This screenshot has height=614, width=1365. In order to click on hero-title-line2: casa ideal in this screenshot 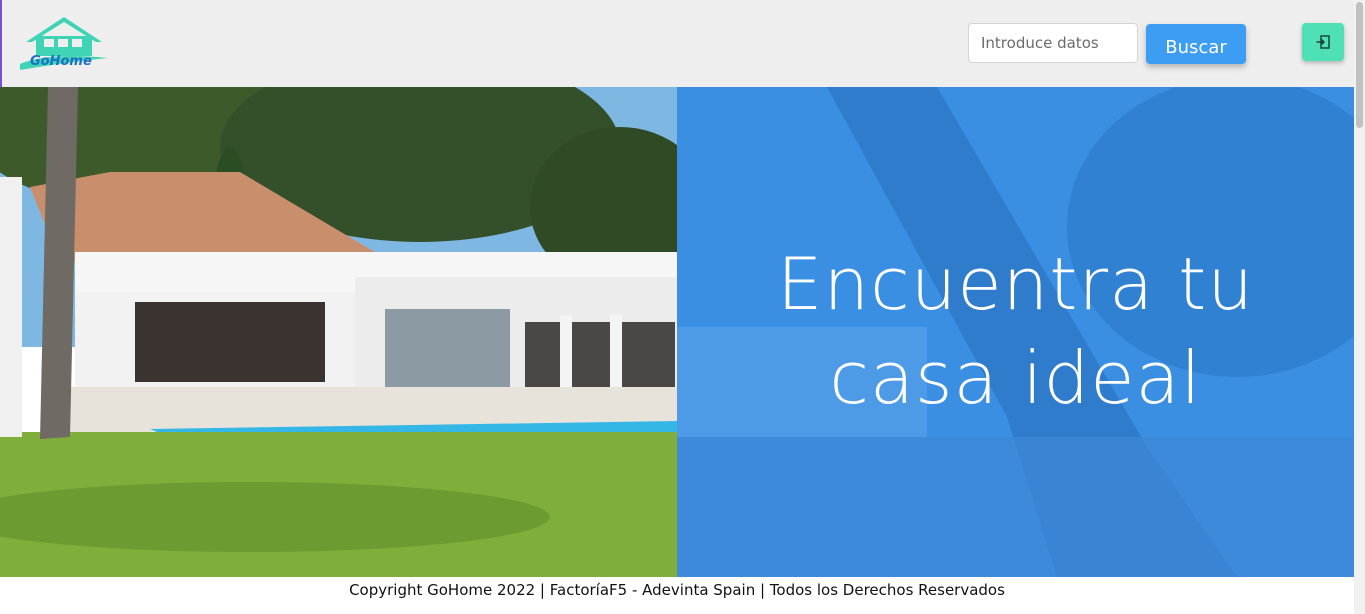, I will do `click(1015, 378)`.